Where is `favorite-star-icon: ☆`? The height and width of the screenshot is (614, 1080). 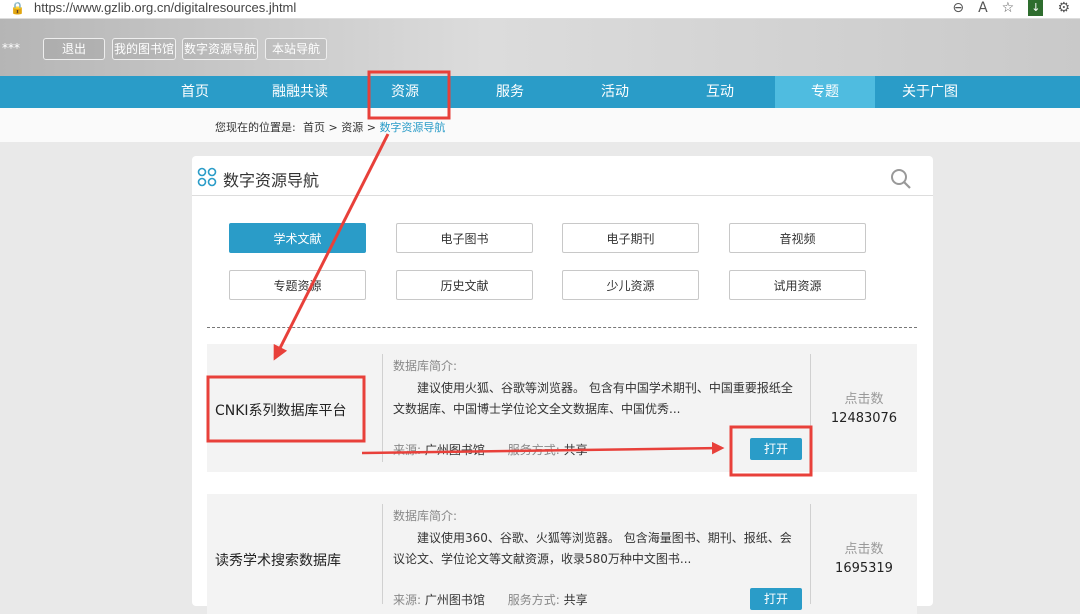 favorite-star-icon: ☆ is located at coordinates (1008, 8).